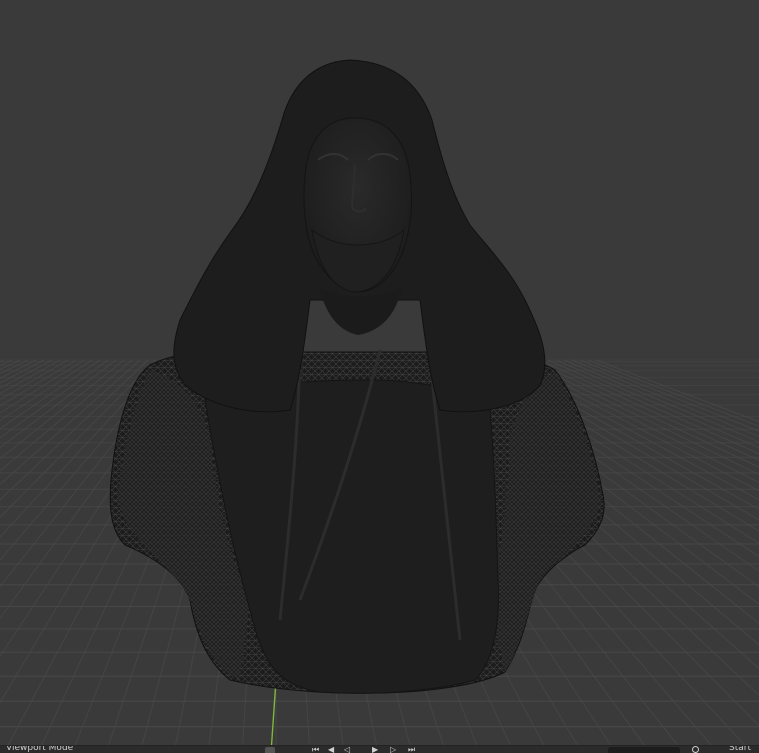 The height and width of the screenshot is (753, 759). I want to click on frame-input, so click(644, 750).